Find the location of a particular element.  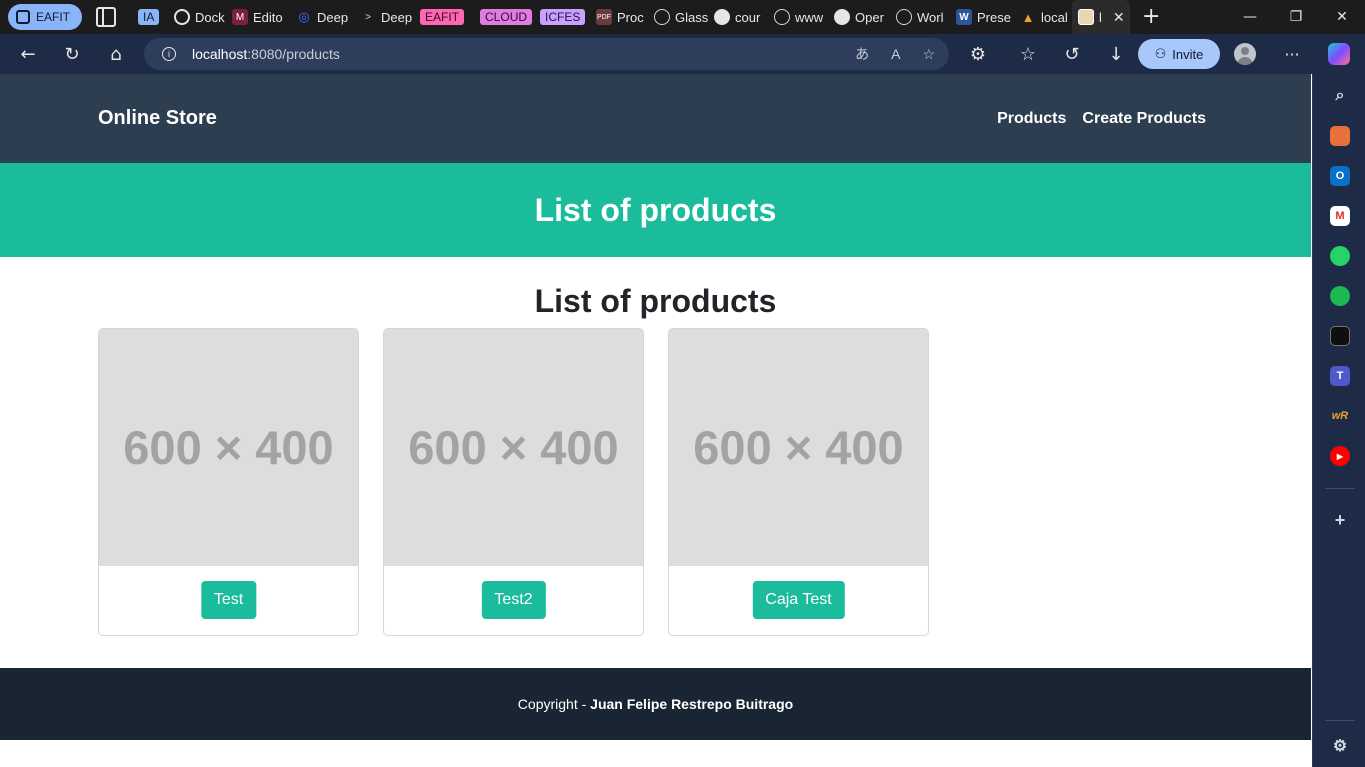

tab-presentation: W Prese is located at coordinates (982, 17).